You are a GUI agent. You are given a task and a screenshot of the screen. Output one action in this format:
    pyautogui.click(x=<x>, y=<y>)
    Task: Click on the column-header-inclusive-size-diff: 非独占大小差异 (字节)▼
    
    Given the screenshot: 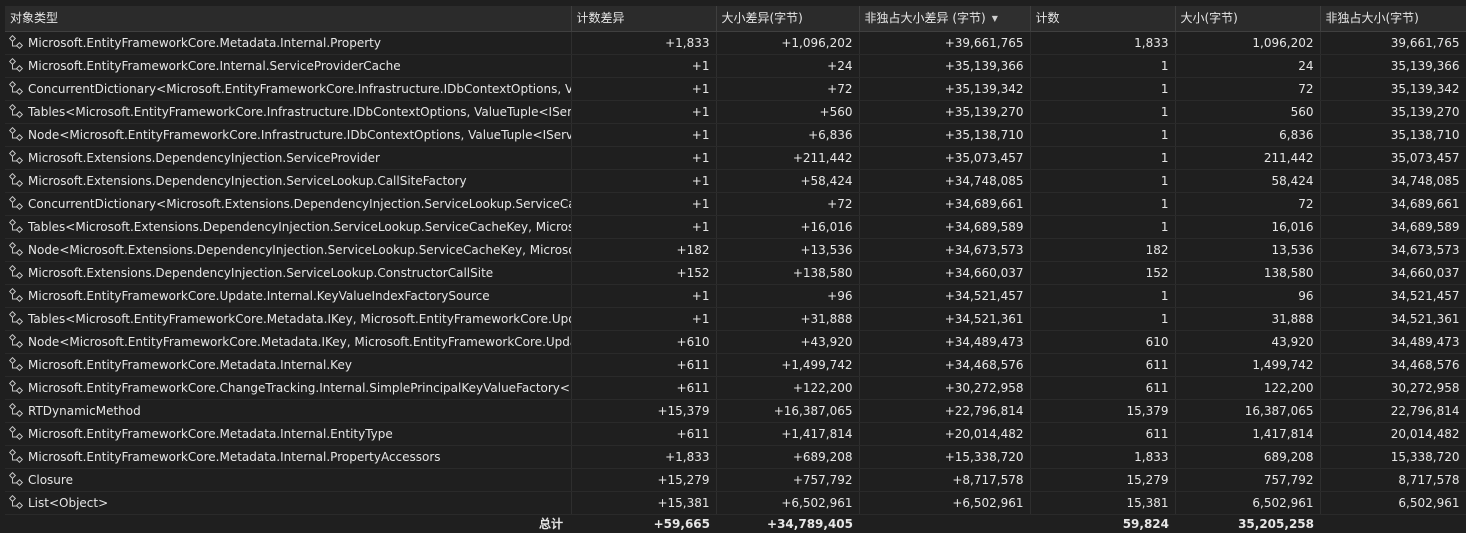 What is the action you would take?
    pyautogui.click(x=944, y=19)
    